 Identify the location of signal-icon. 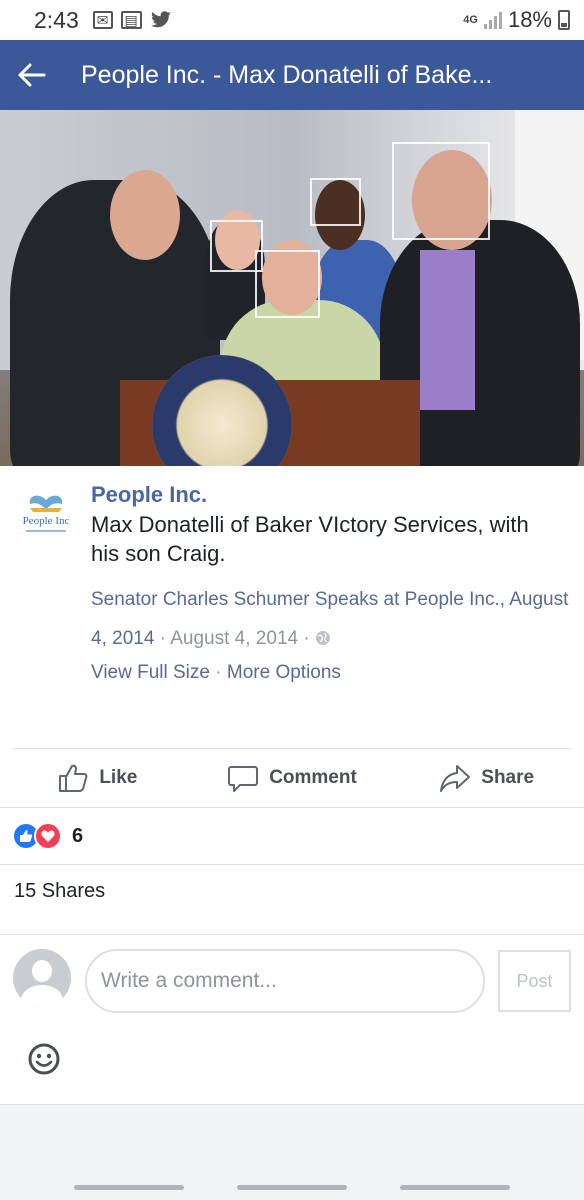
(492, 20).